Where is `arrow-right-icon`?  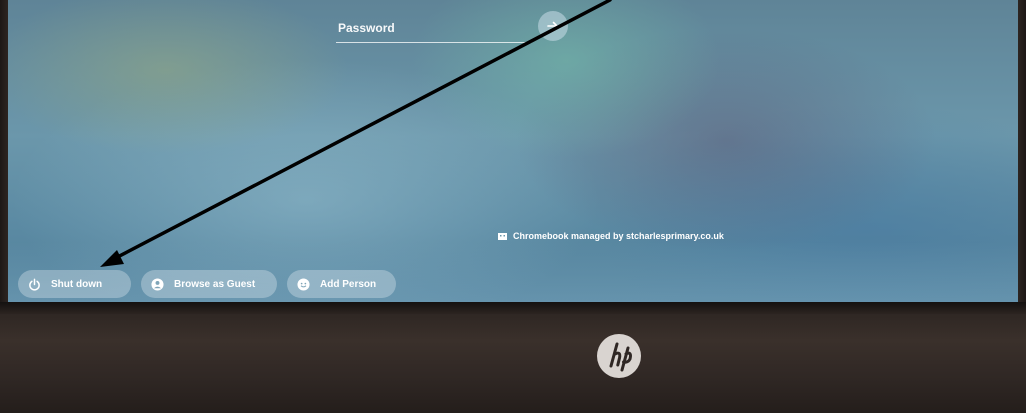
arrow-right-icon is located at coordinates (552, 26).